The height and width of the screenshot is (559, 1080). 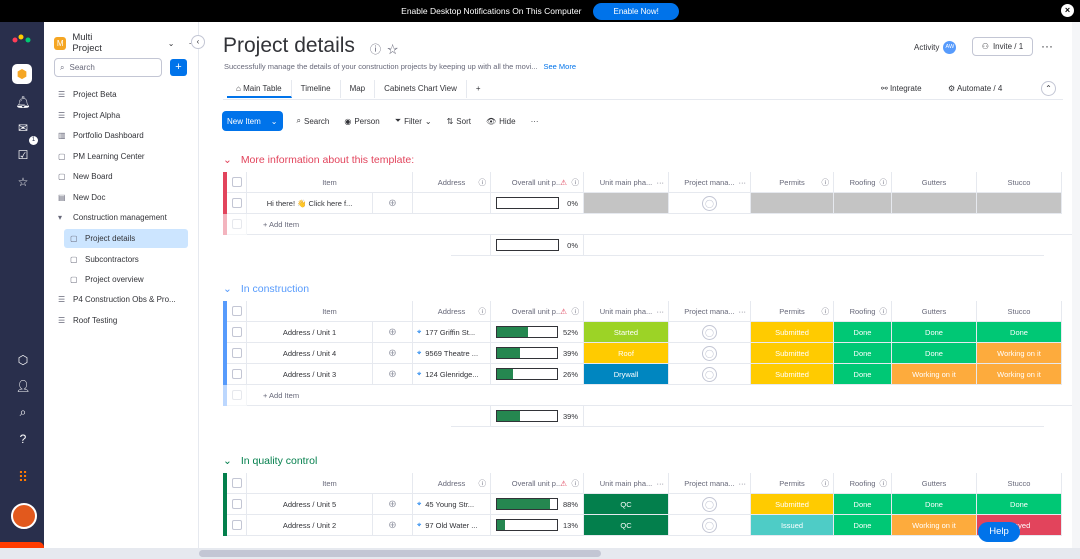 What do you see at coordinates (310, 525) in the screenshot?
I see `item-name: Address / Unit 2` at bounding box center [310, 525].